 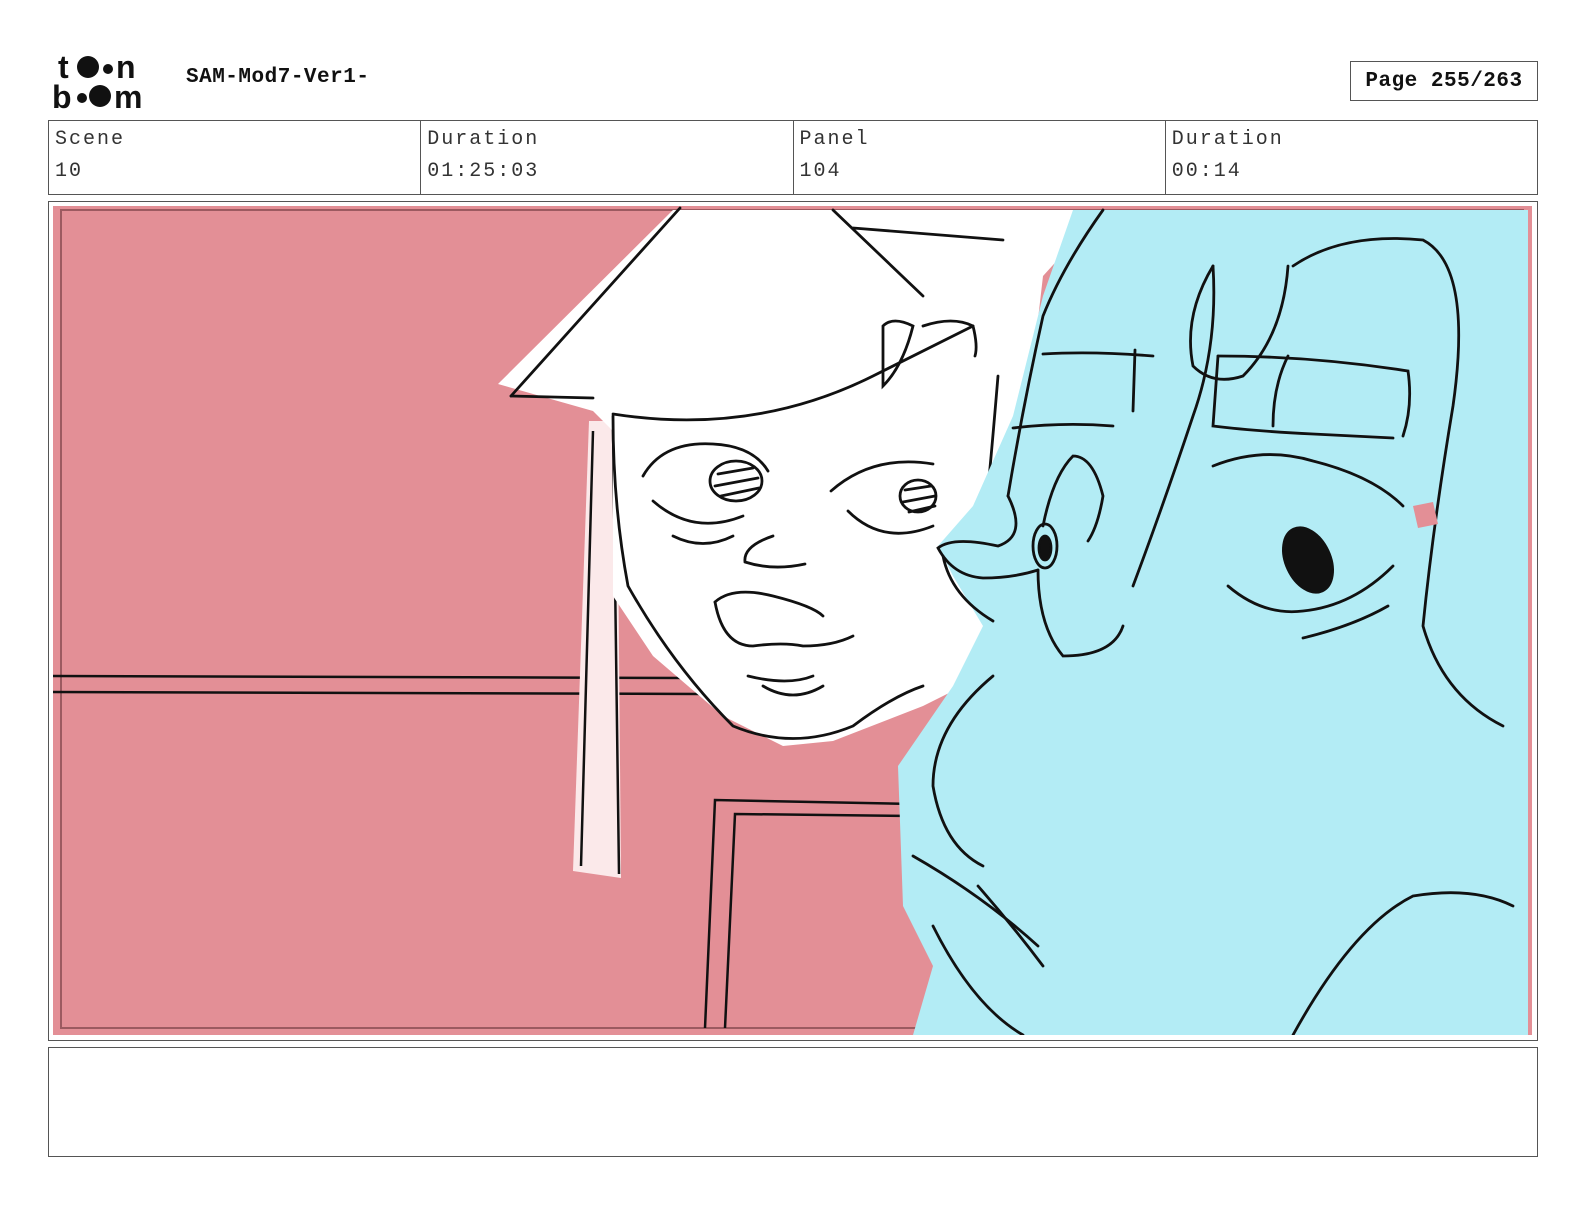 I want to click on panel-notes-box, so click(x=793, y=1102).